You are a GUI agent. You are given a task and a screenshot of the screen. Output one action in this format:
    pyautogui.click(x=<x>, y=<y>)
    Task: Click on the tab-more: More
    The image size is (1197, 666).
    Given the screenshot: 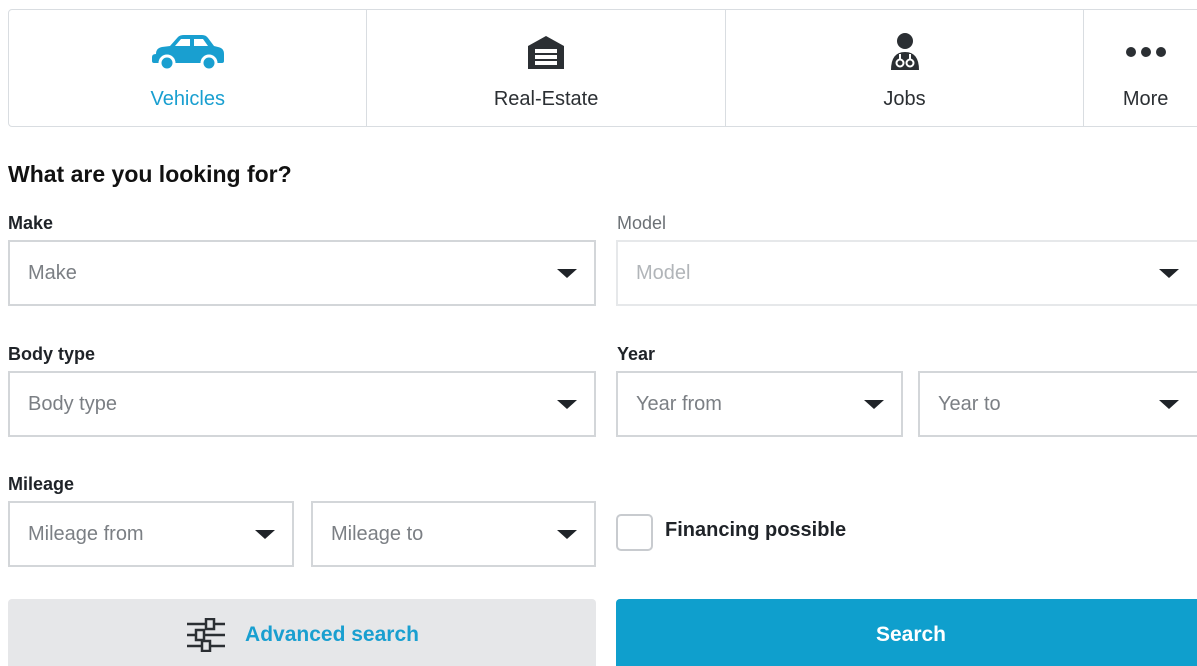 What is the action you would take?
    pyautogui.click(x=1140, y=68)
    